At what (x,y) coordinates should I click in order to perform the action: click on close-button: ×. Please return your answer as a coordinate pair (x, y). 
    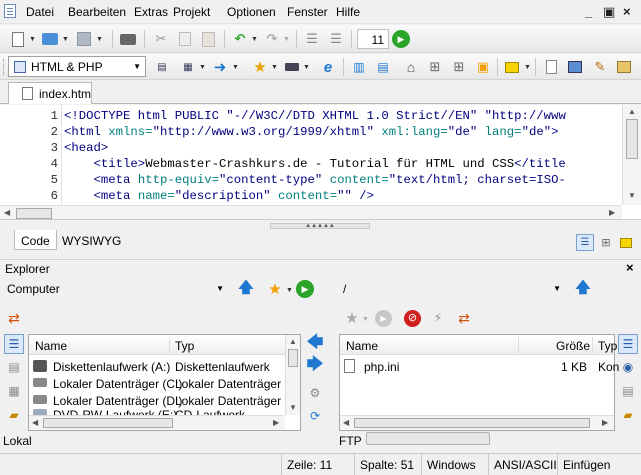
    Looking at the image, I should click on (627, 11).